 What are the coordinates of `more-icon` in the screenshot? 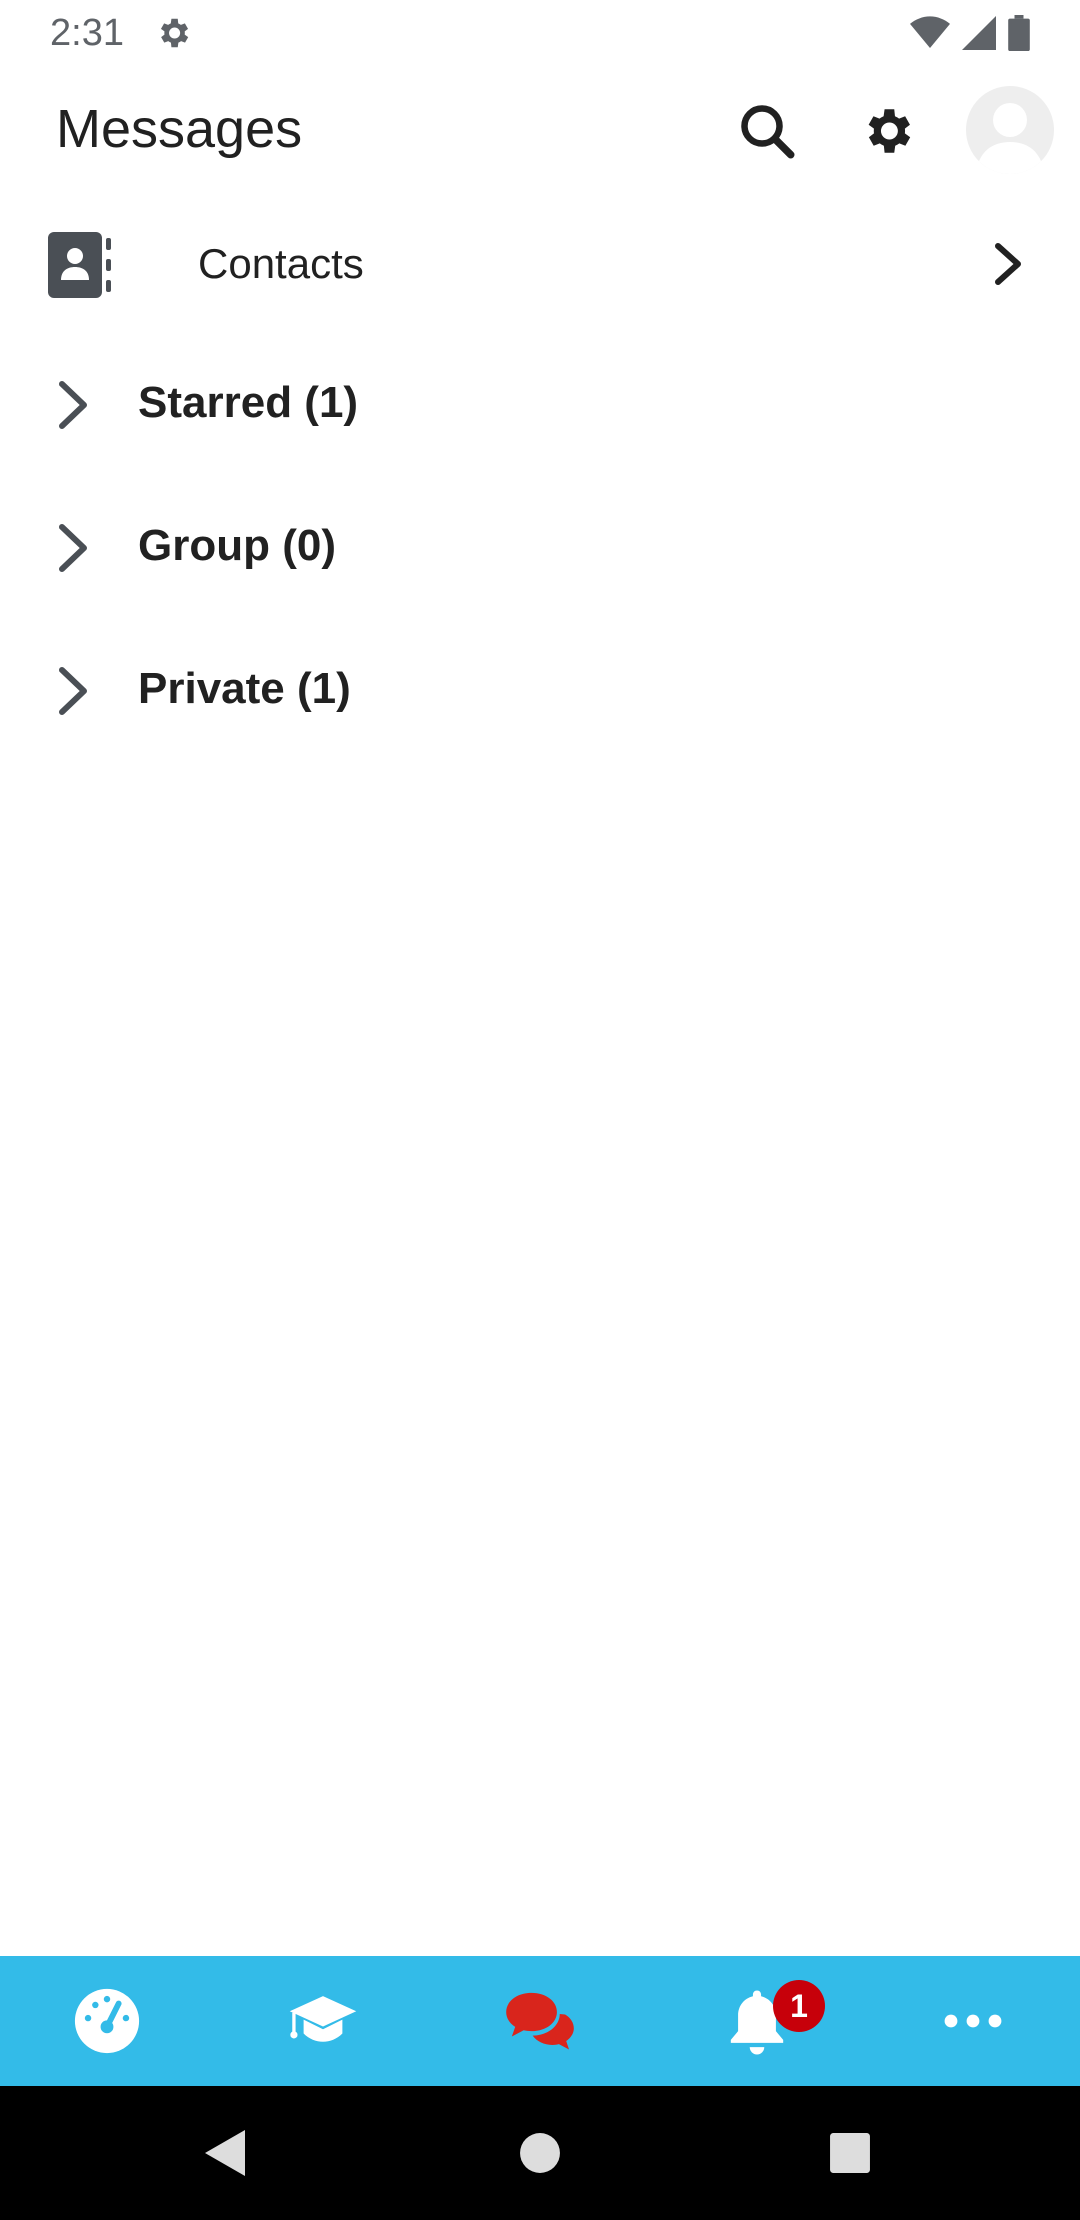 It's located at (973, 2021).